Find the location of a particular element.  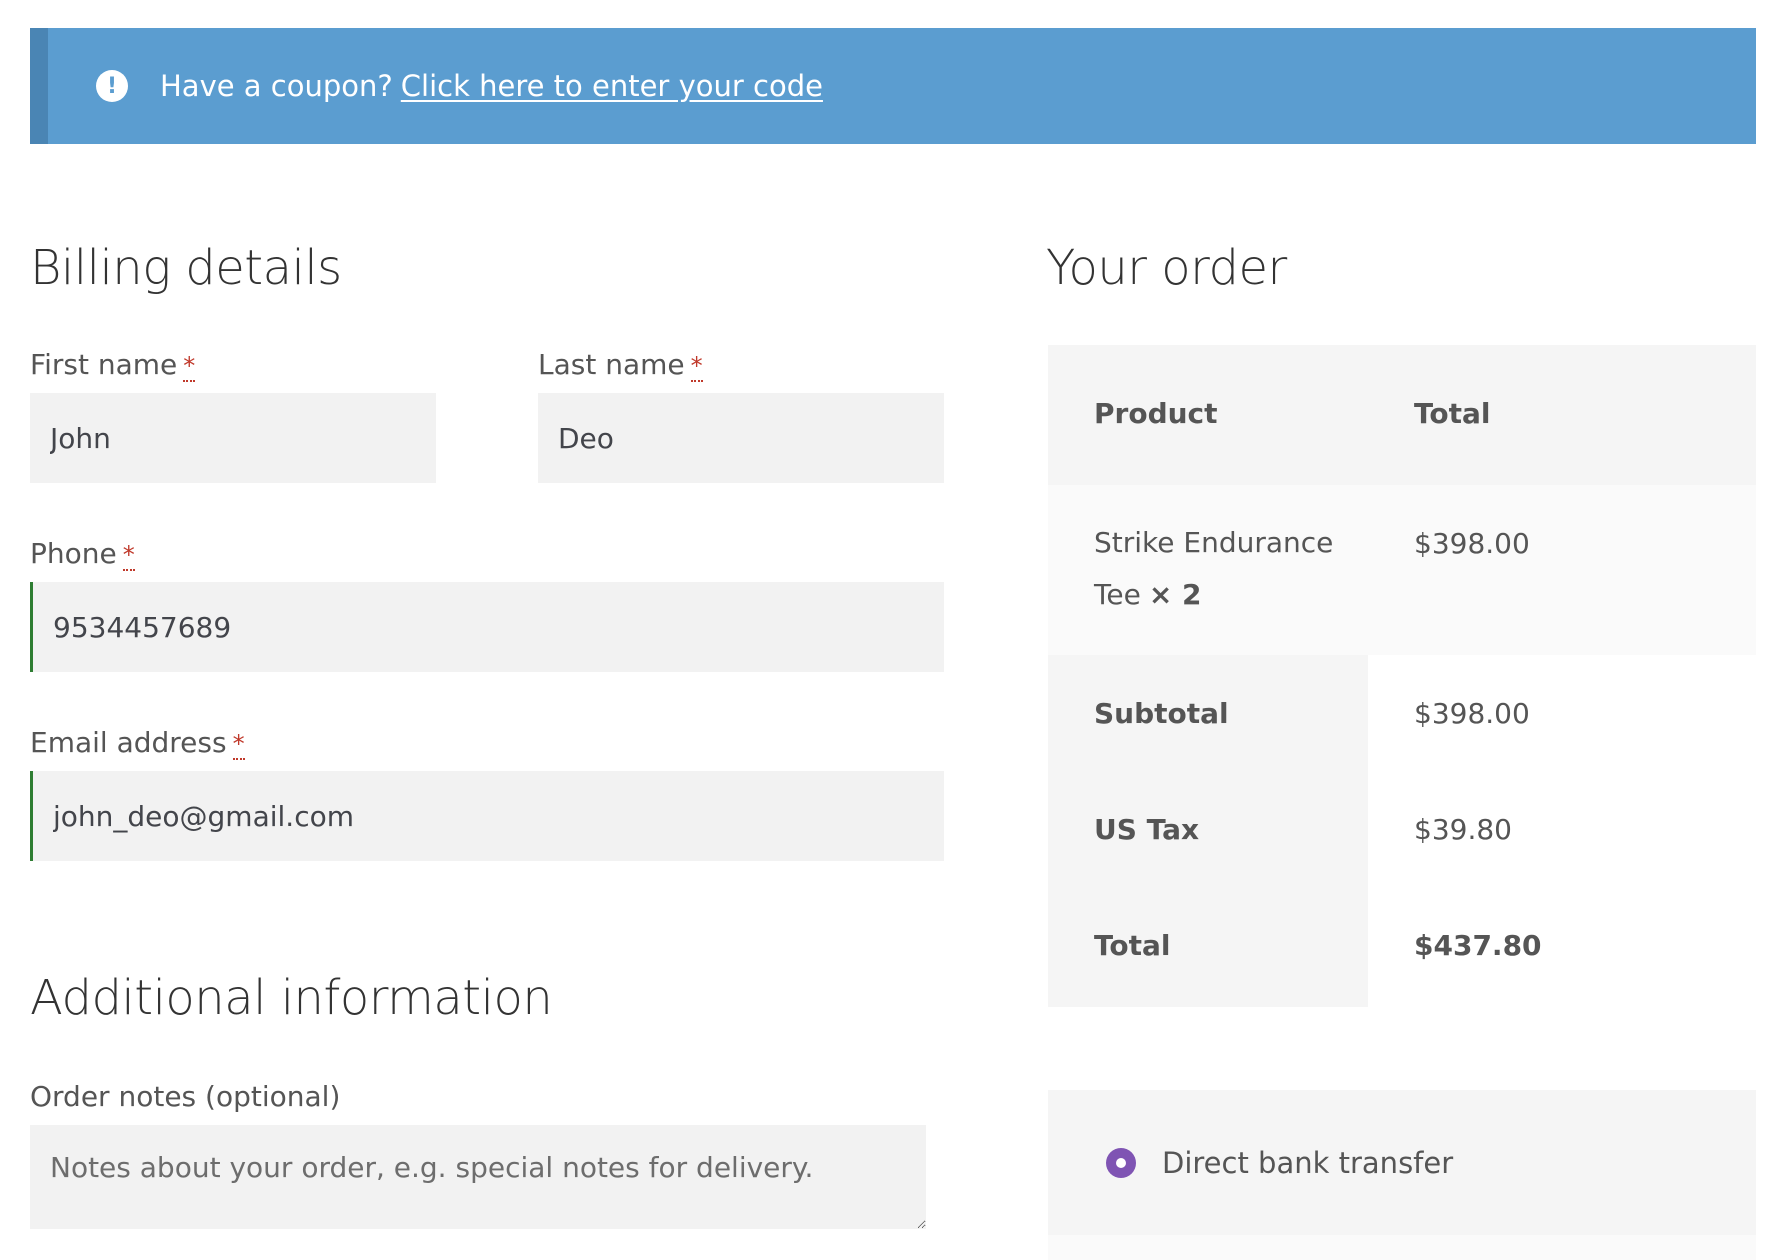

coupon-notice-text: Have a coupon? is located at coordinates (276, 86).